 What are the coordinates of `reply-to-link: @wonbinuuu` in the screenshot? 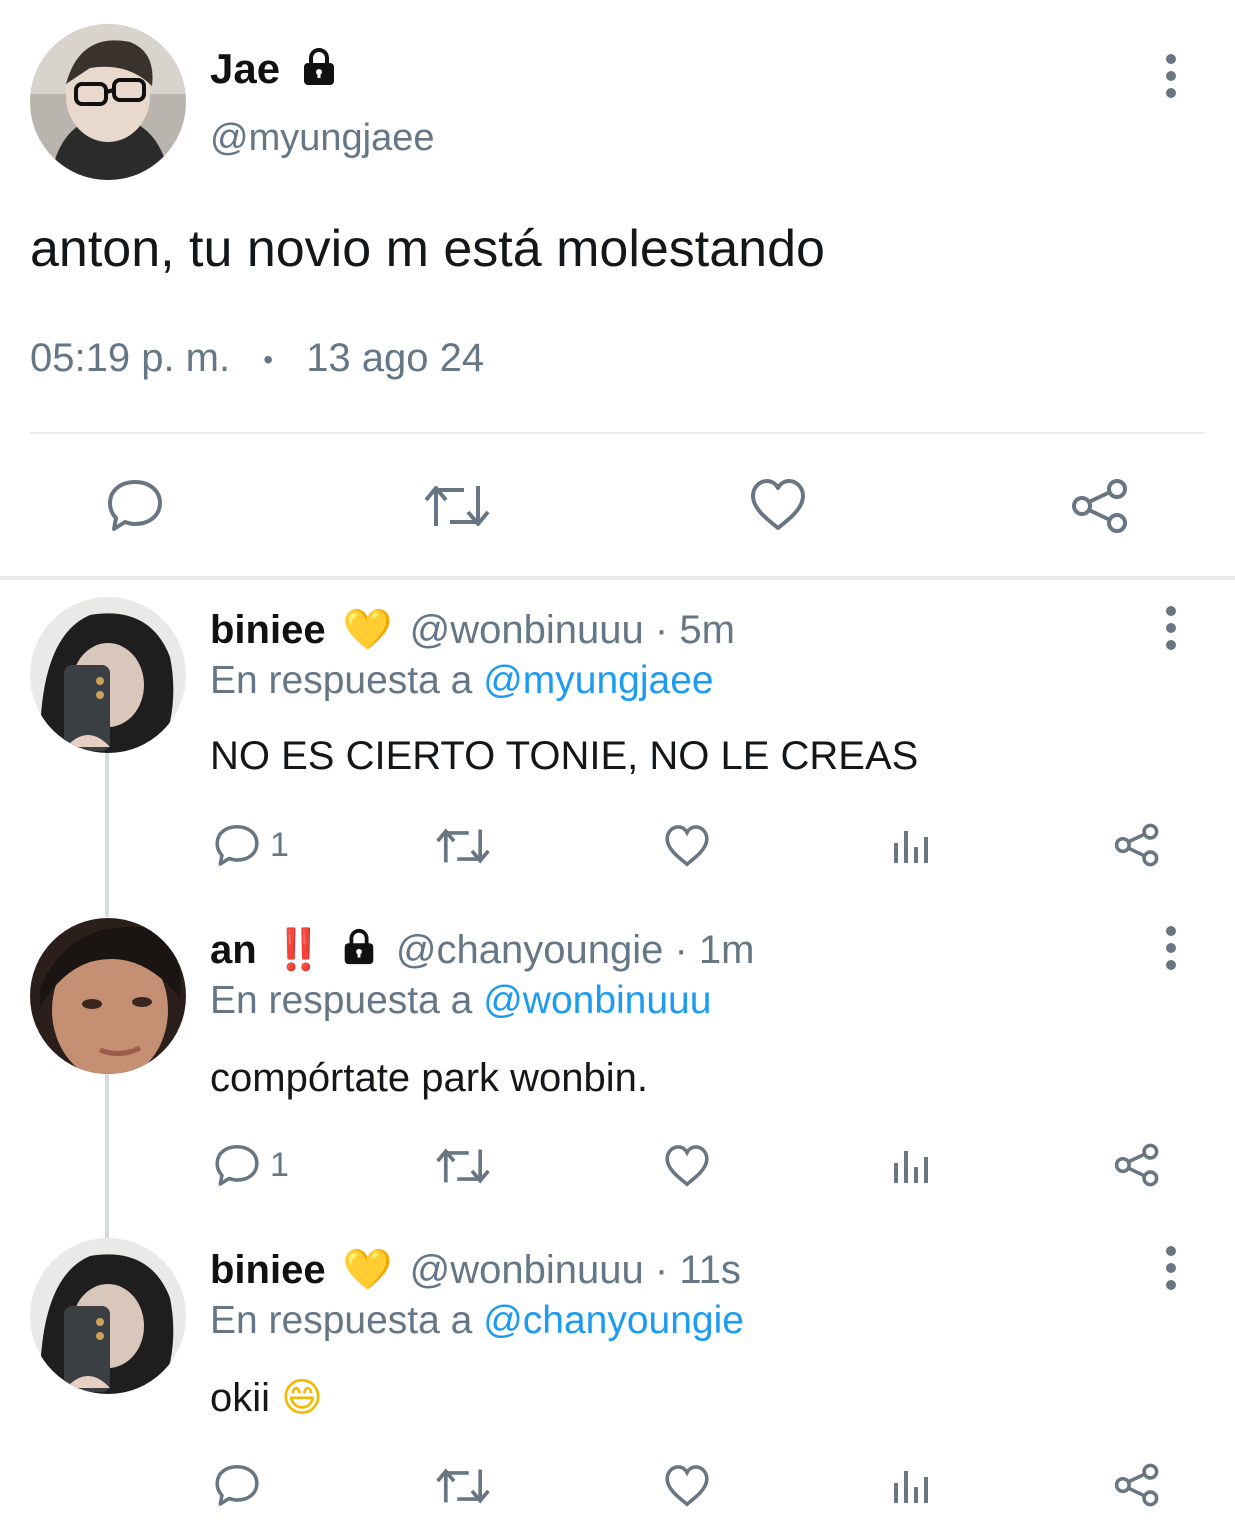 It's located at (597, 1000).